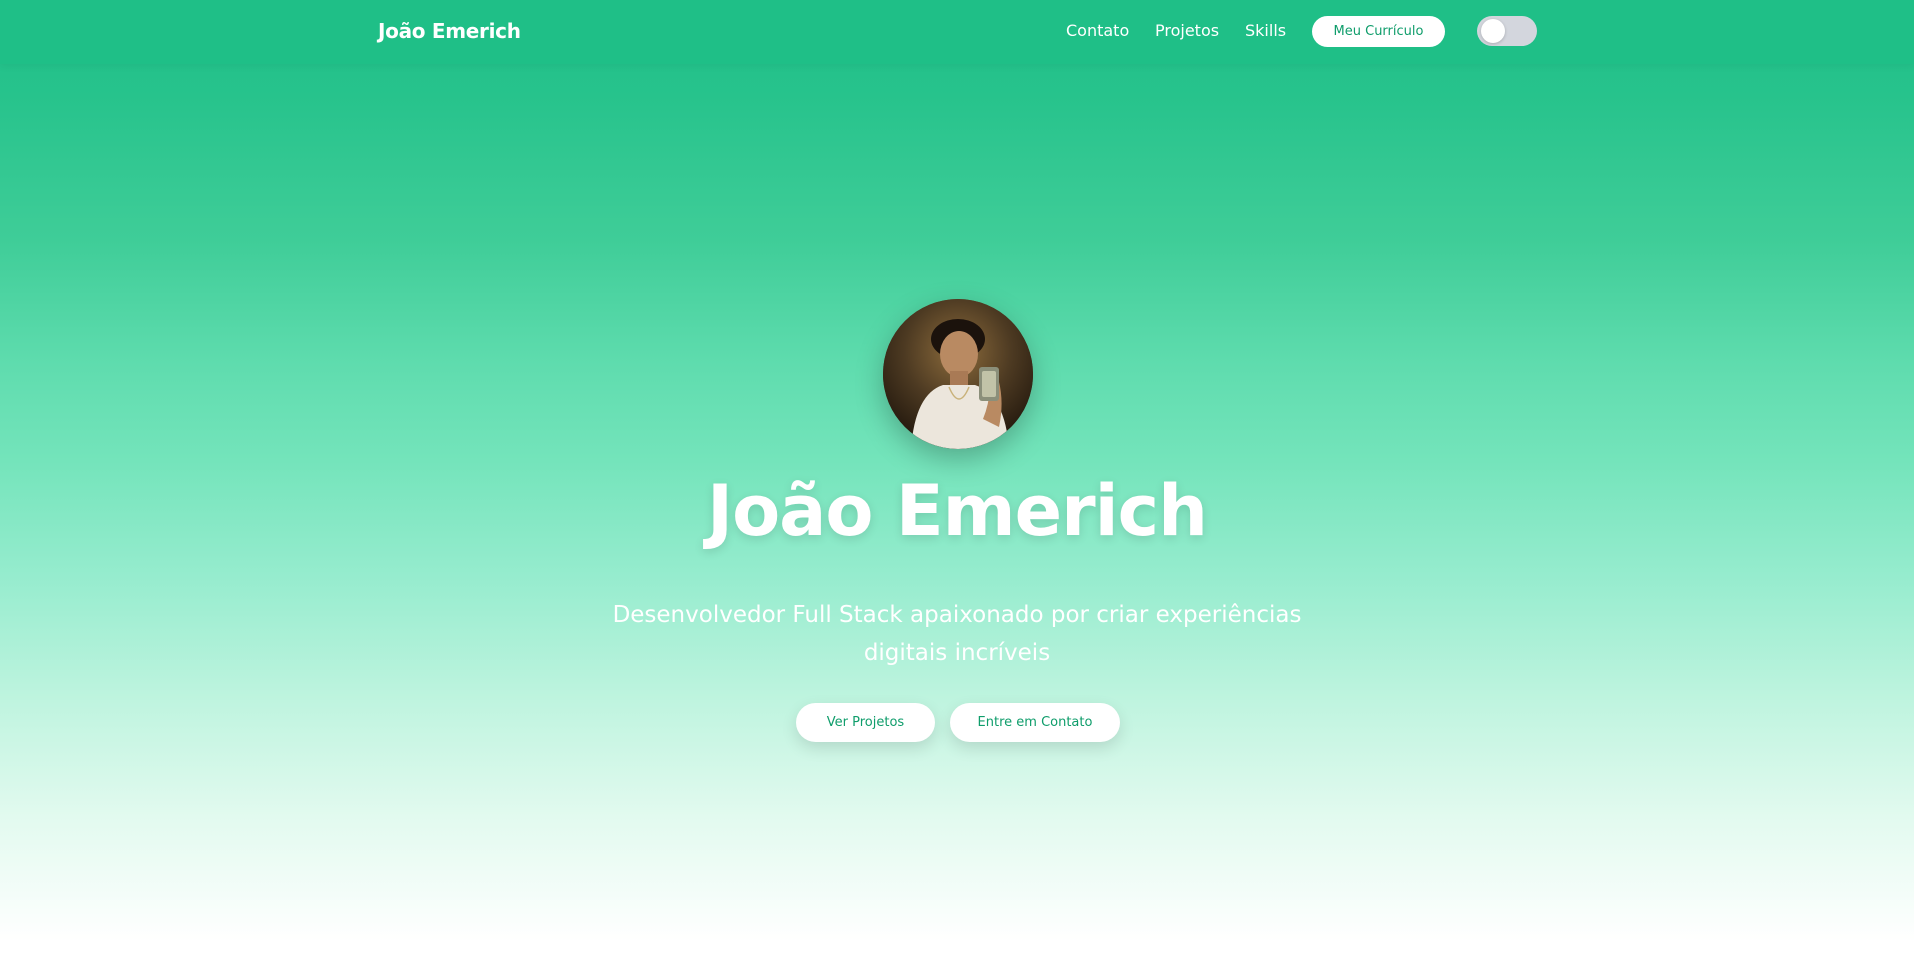 The image size is (1914, 961). I want to click on view-projects-button: Ver Projetos, so click(865, 722).